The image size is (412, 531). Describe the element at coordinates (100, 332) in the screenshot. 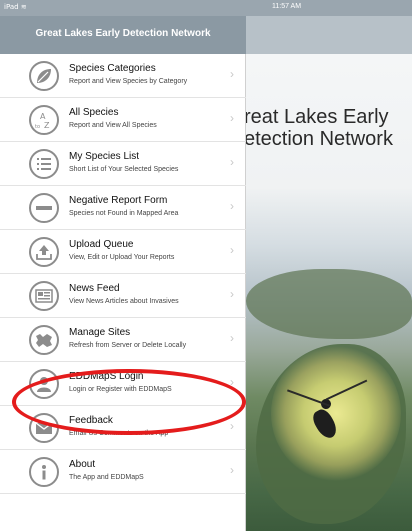

I see `menu-title: Manage Sites` at that location.